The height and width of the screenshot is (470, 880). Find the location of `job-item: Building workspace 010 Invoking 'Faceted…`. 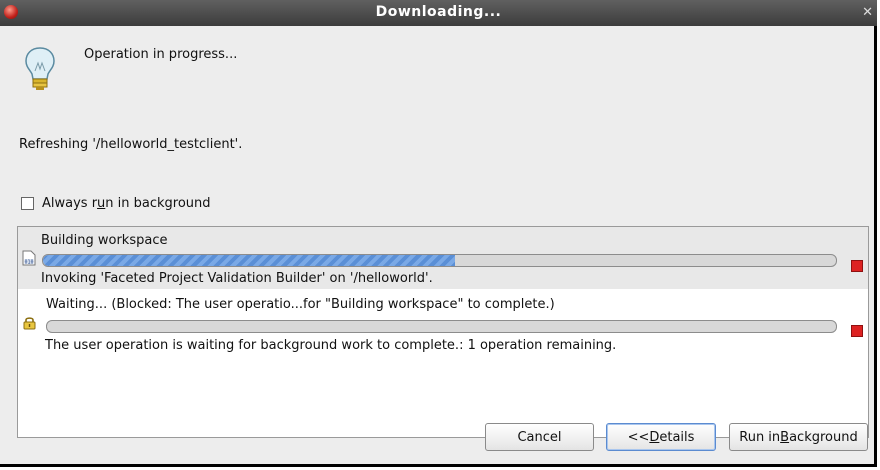

job-item: Building workspace 010 Invoking 'Faceted… is located at coordinates (443, 258).